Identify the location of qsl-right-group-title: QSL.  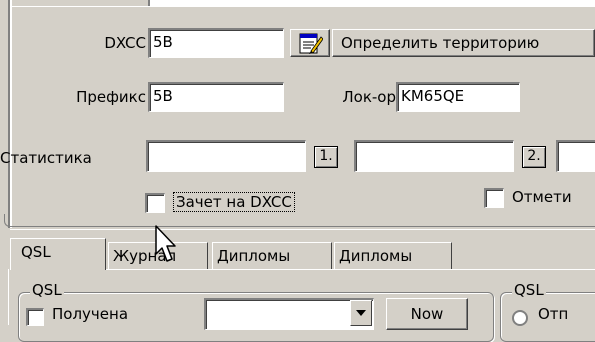
(529, 290).